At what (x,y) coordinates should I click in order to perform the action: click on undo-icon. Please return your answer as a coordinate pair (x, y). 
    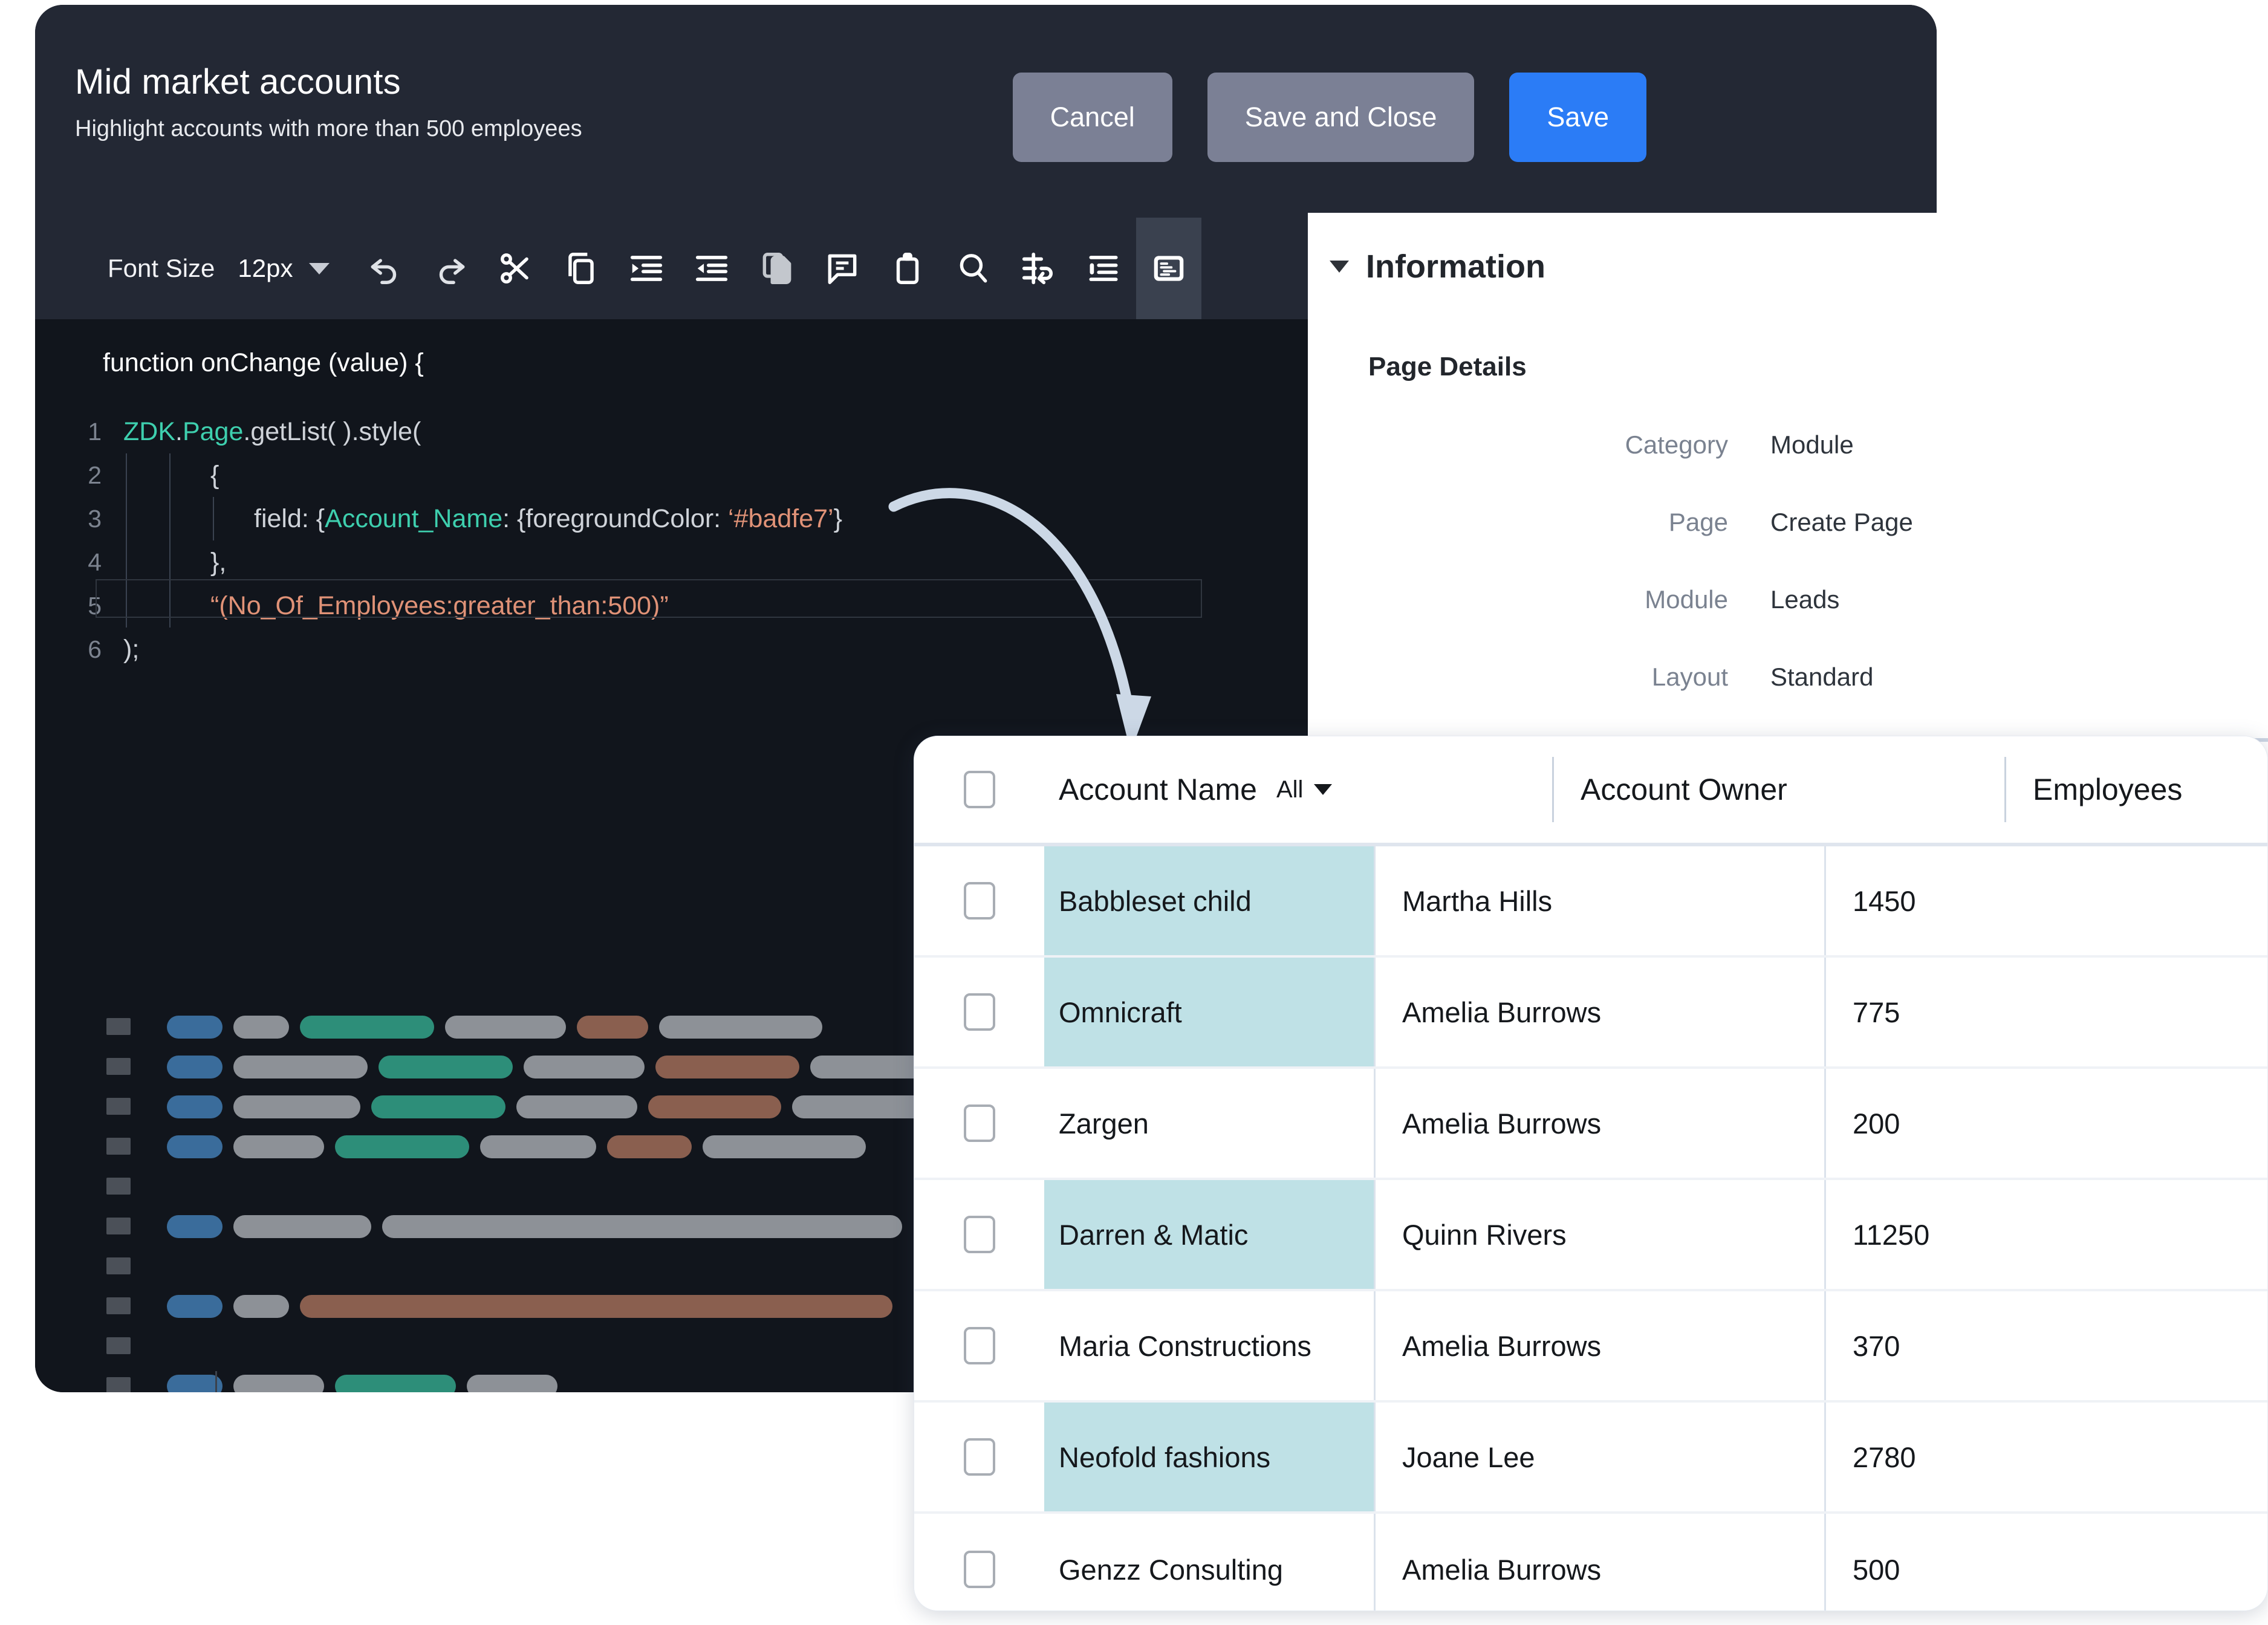
    Looking at the image, I should click on (385, 268).